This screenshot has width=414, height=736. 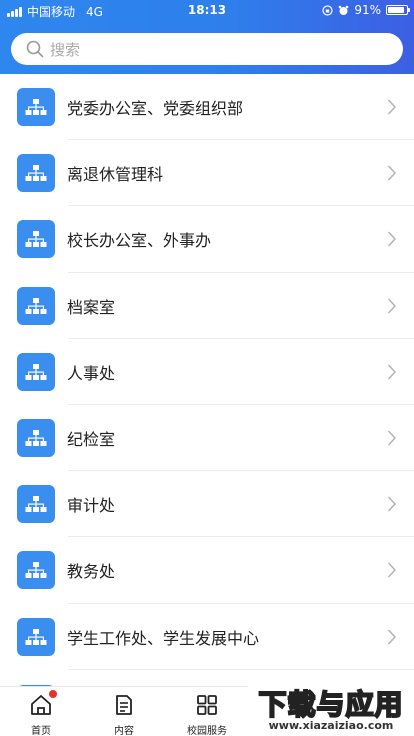 I want to click on search-input: 搜索, so click(x=207, y=49).